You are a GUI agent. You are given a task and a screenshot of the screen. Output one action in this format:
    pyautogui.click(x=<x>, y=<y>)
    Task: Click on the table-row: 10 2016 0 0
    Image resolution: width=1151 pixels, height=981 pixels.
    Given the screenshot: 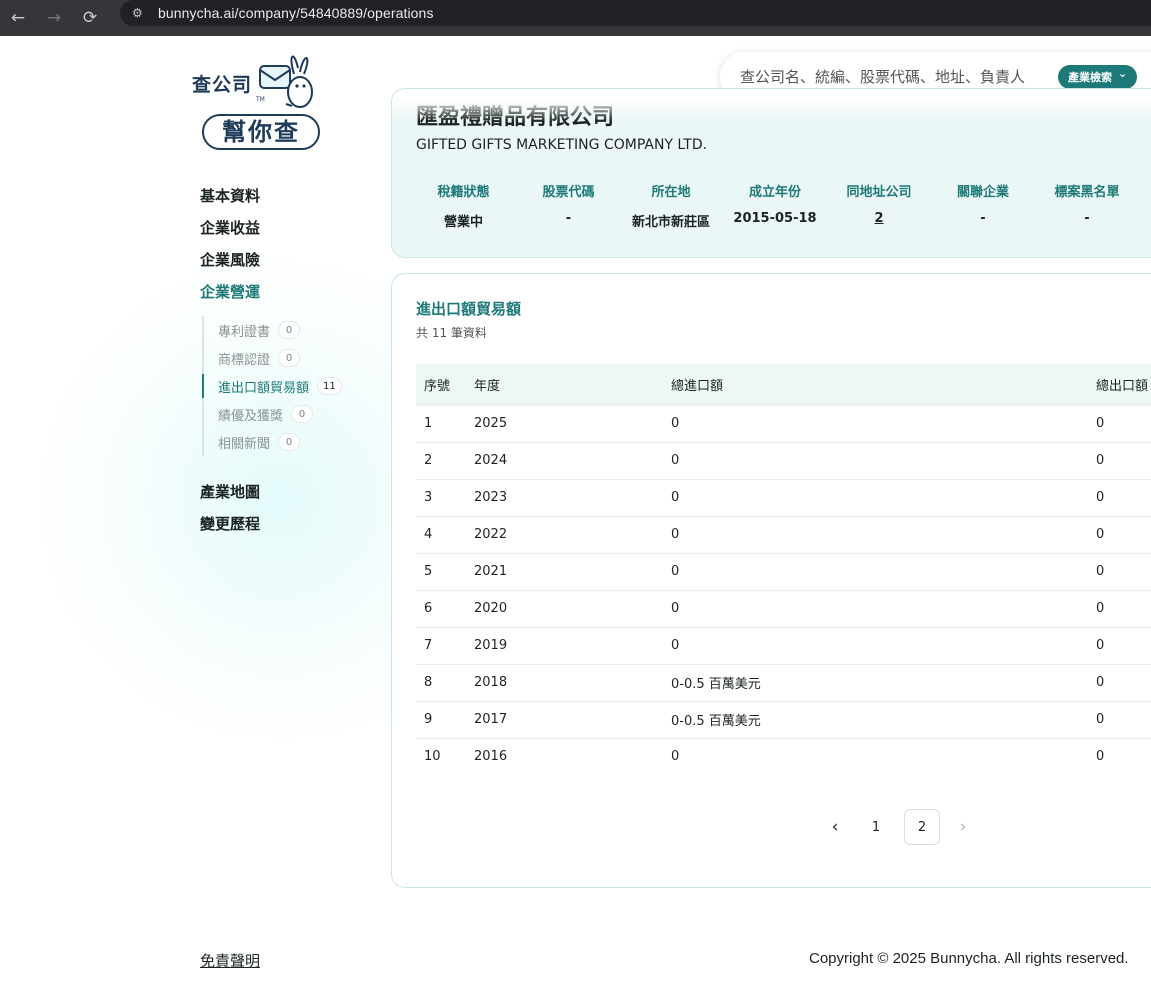 What is the action you would take?
    pyautogui.click(x=783, y=756)
    